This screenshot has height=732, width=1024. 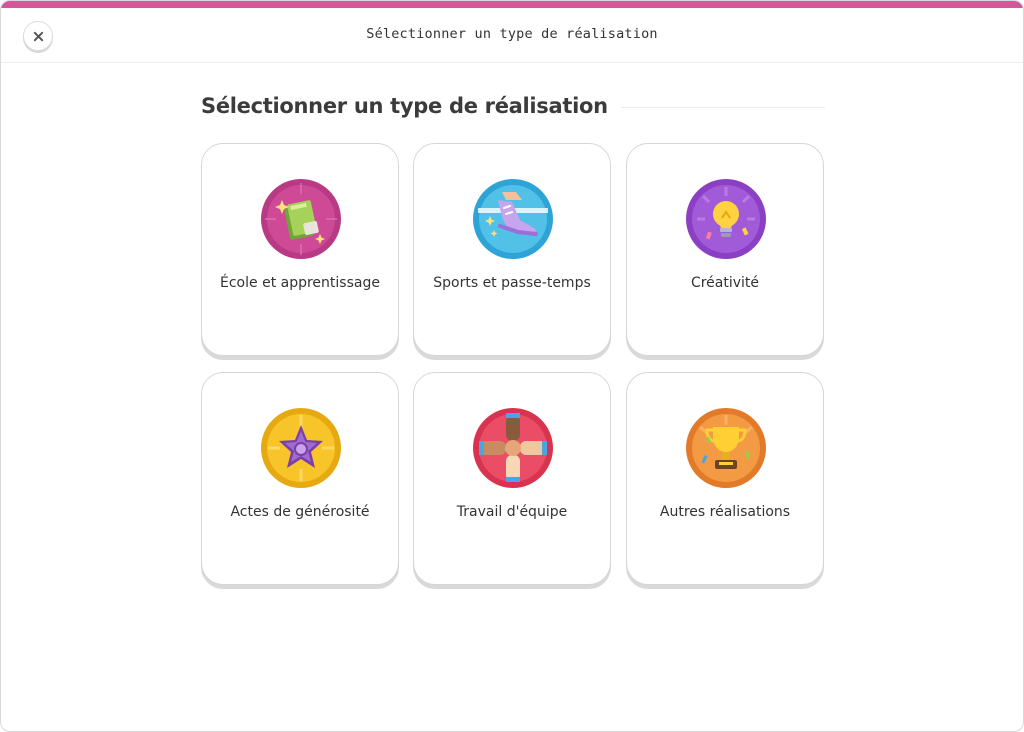 What do you see at coordinates (513, 219) in the screenshot?
I see `sneaker-icon` at bounding box center [513, 219].